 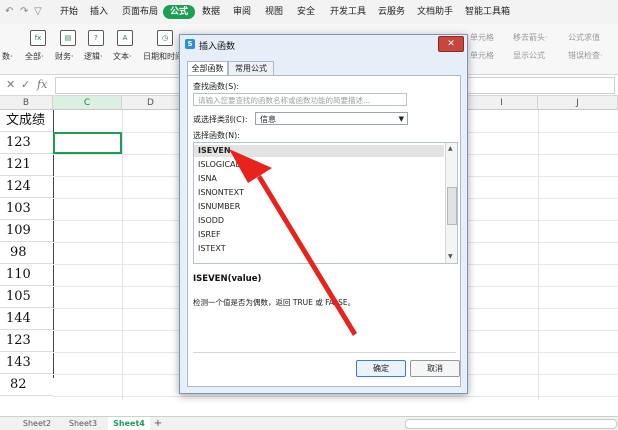 What do you see at coordinates (7, 56) in the screenshot?
I see `ribbon-sum-label: 数·` at bounding box center [7, 56].